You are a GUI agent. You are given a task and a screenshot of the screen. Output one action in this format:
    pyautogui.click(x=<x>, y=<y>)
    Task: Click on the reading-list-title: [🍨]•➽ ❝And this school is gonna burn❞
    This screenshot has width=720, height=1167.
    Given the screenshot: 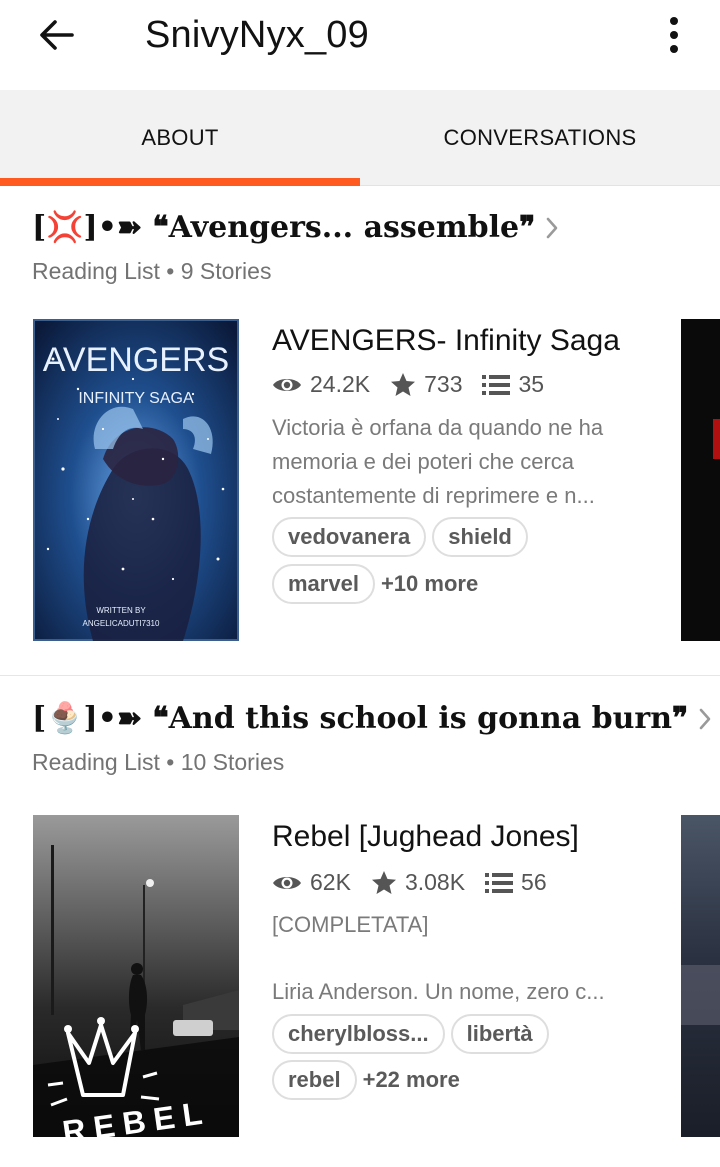 What is the action you would take?
    pyautogui.click(x=360, y=718)
    